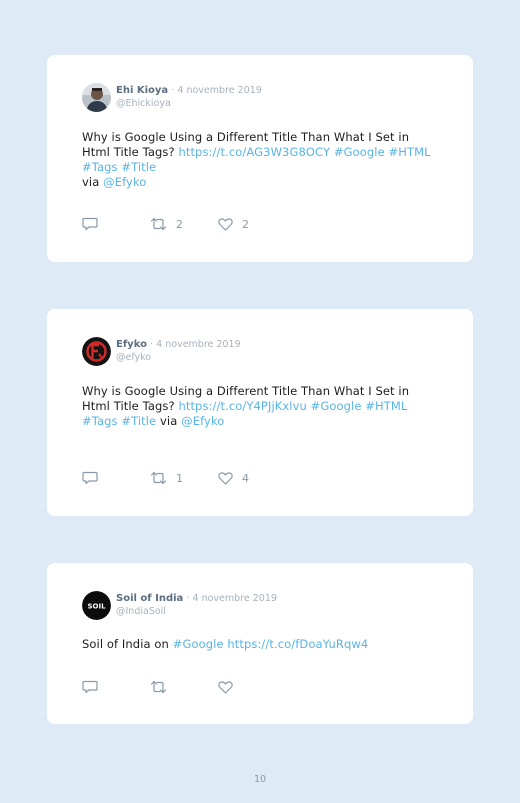 The width and height of the screenshot is (520, 803). What do you see at coordinates (189, 103) in the screenshot?
I see `author-handle: @Ehickioya` at bounding box center [189, 103].